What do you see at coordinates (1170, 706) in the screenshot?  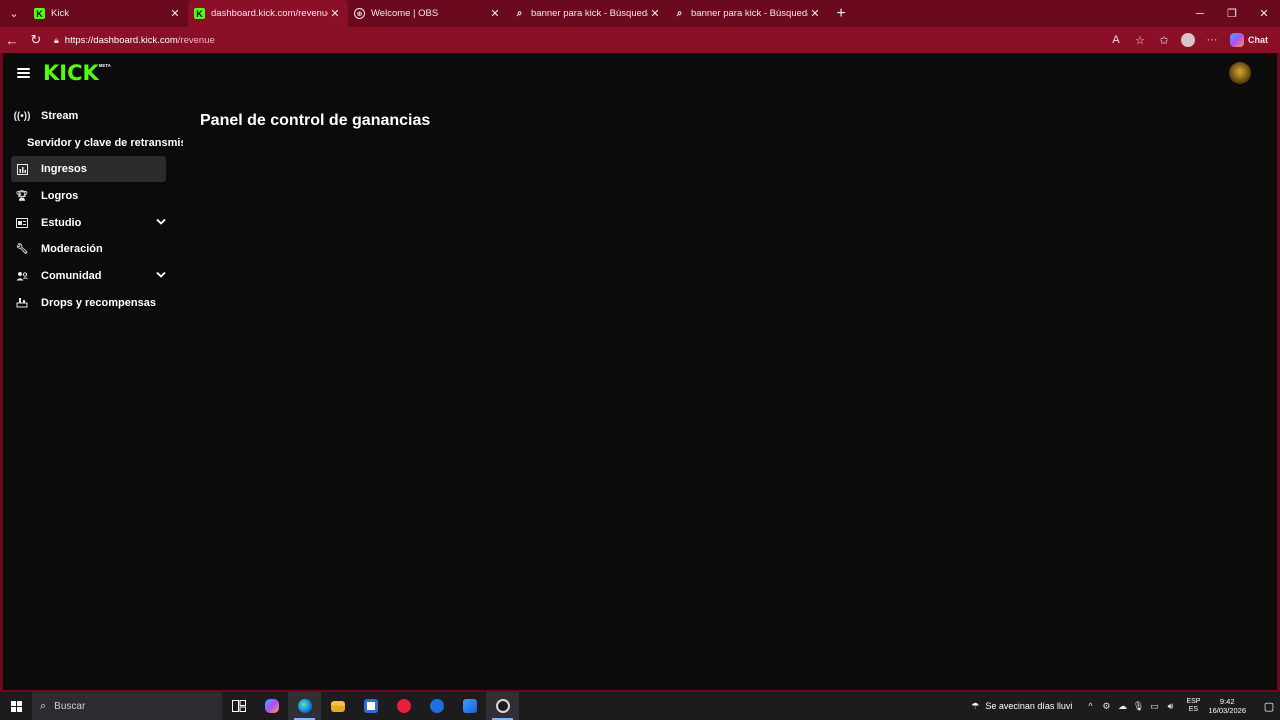 I see `volume-icon: 🔊︎` at bounding box center [1170, 706].